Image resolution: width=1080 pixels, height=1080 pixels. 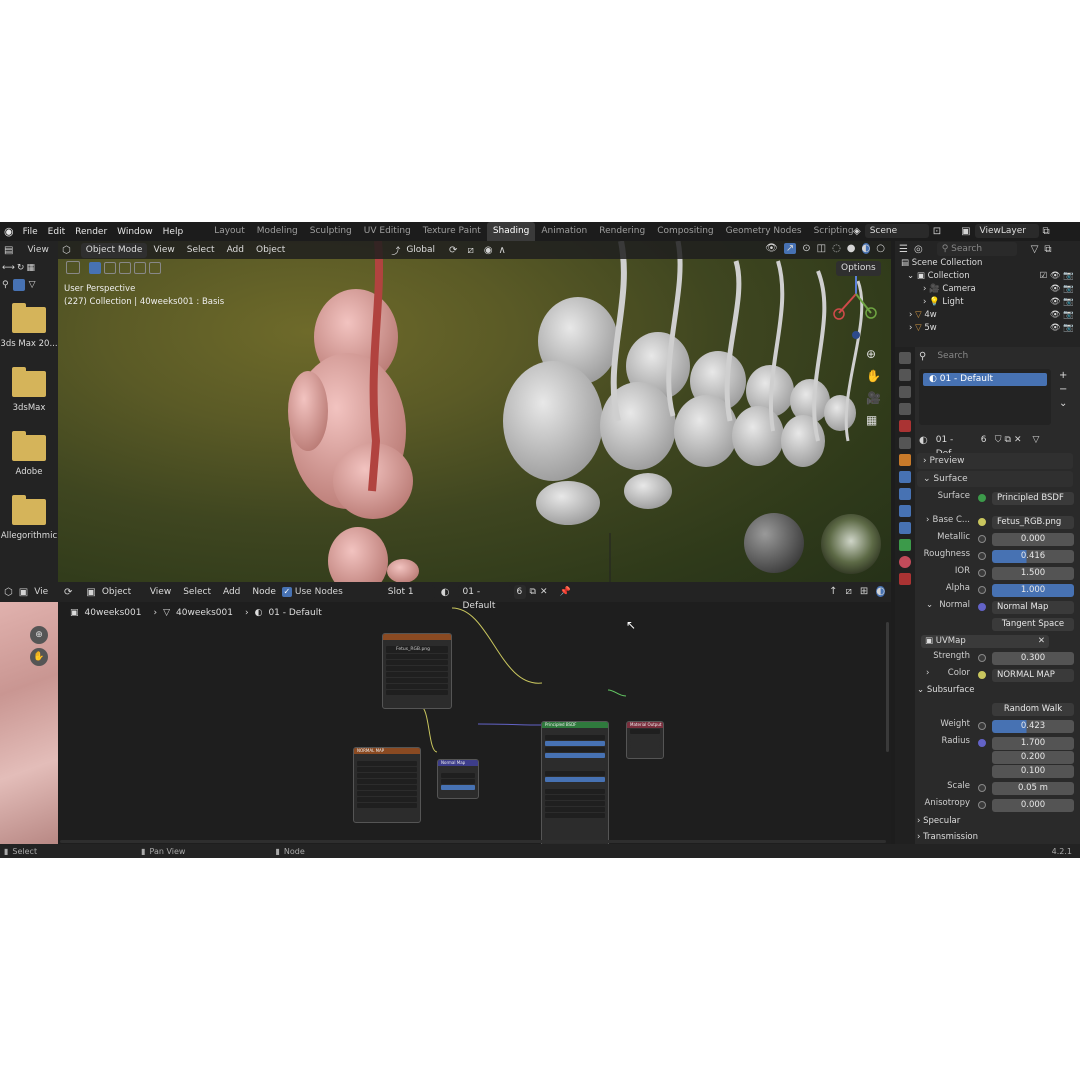 I want to click on pivot-icon: ⟳, so click(x=453, y=250).